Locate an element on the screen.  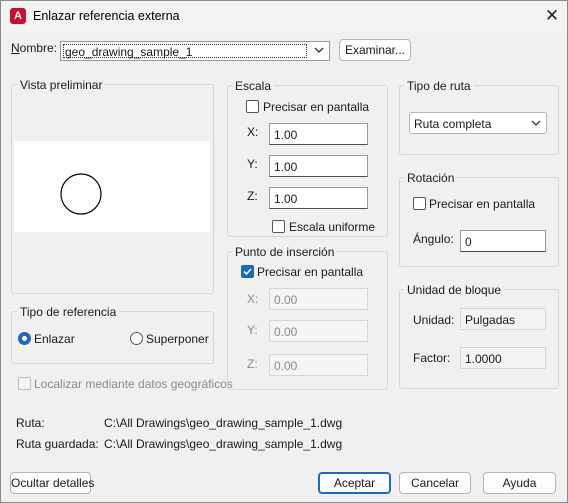
name-combo: geo_drawing_sample_1 is located at coordinates (195, 51).